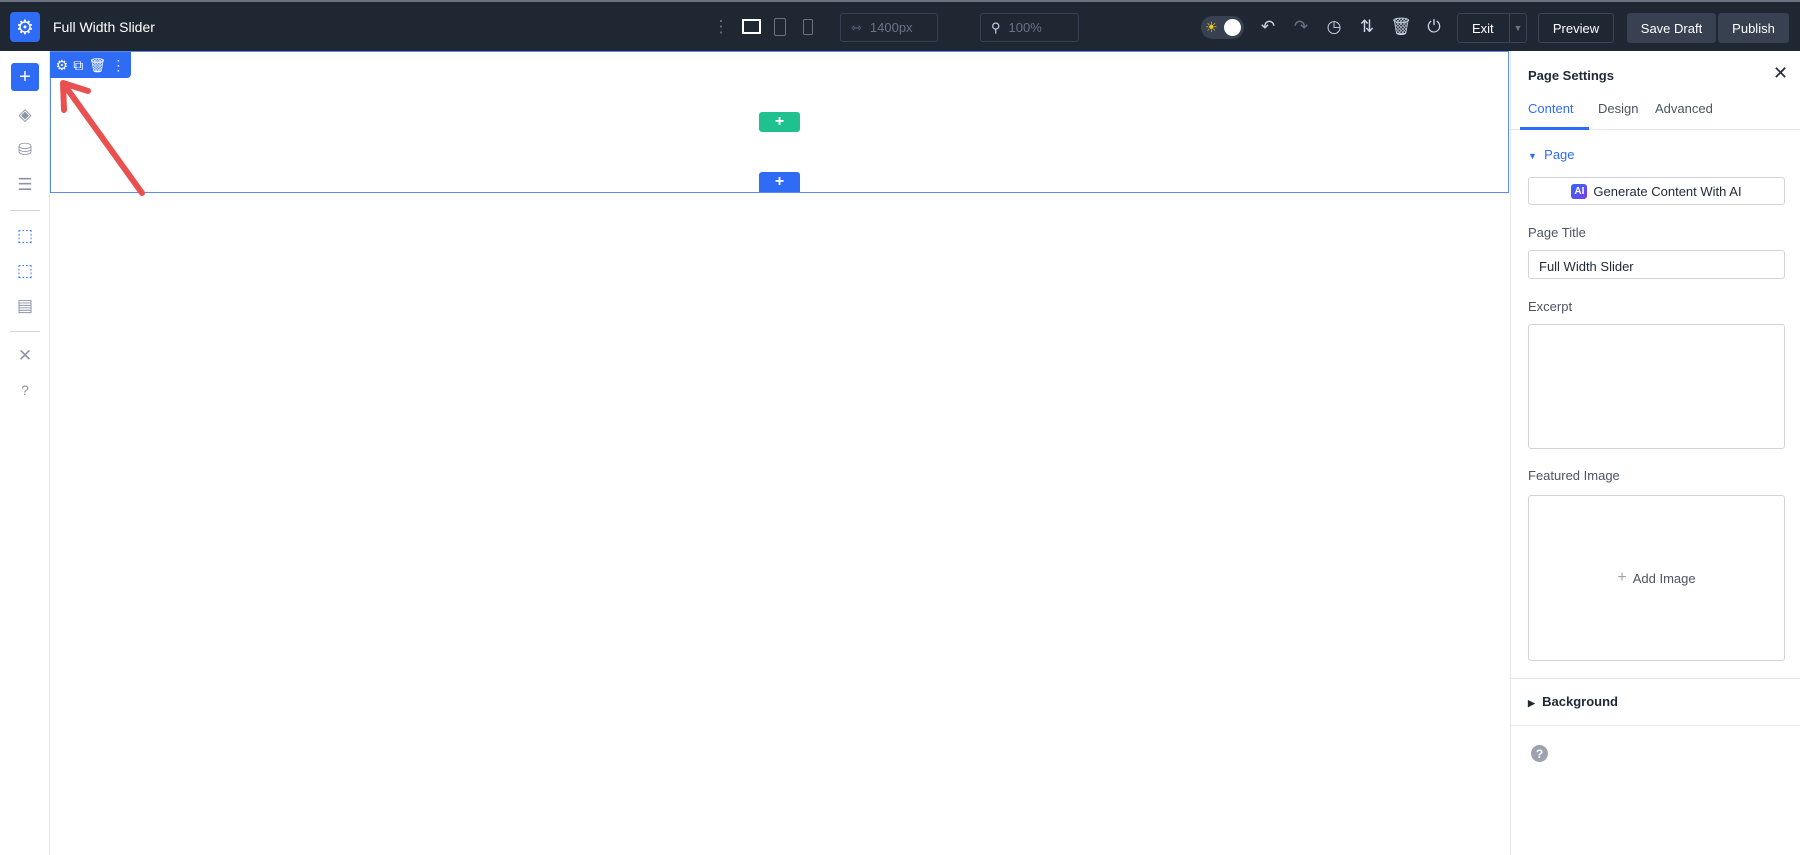 This screenshot has height=855, width=1800. Describe the element at coordinates (1557, 232) in the screenshot. I see `page-title-label: Page Title` at that location.